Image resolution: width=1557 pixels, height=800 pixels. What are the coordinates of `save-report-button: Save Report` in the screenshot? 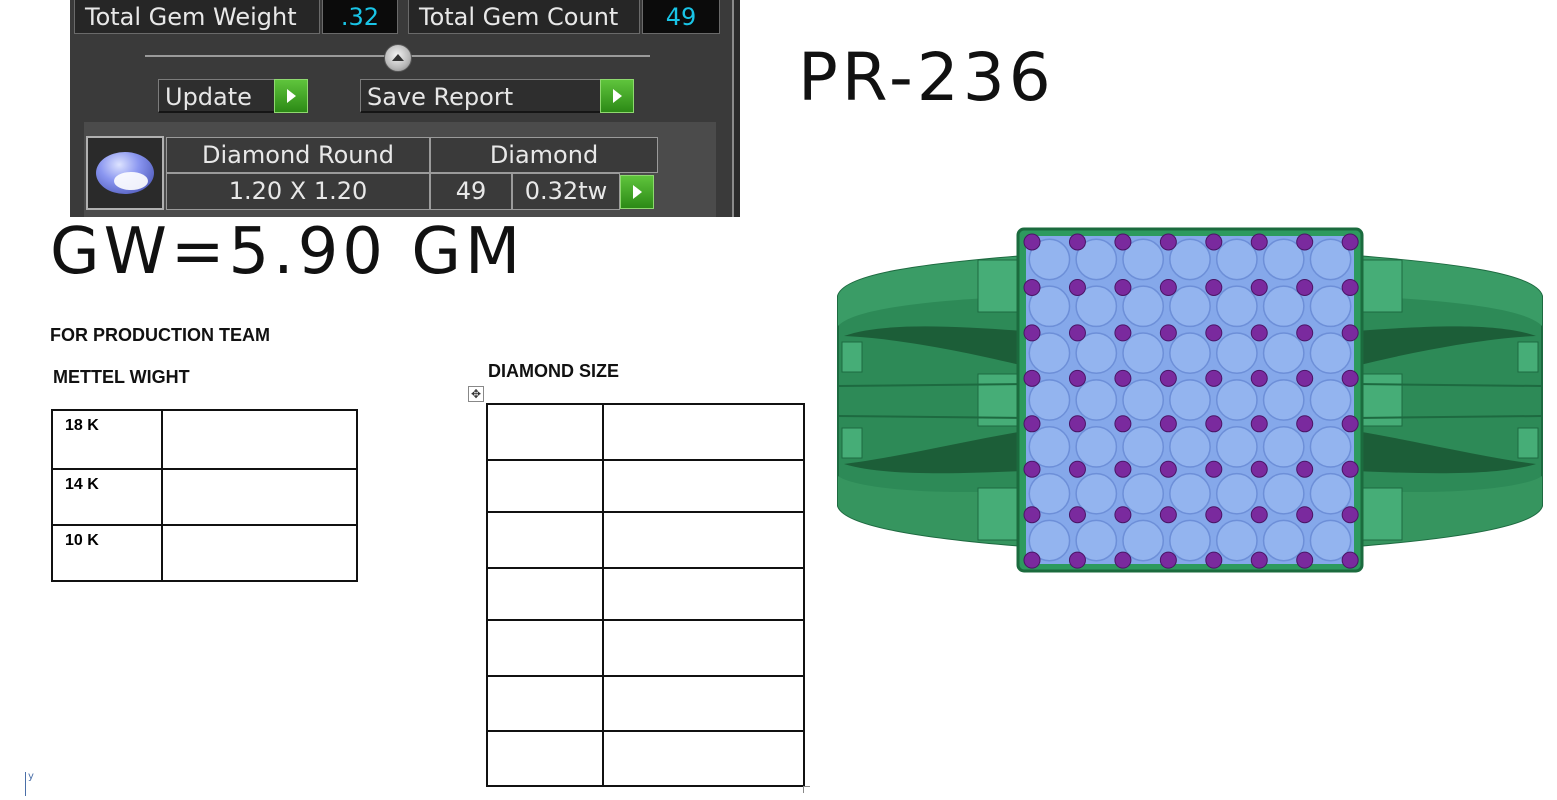 It's located at (480, 96).